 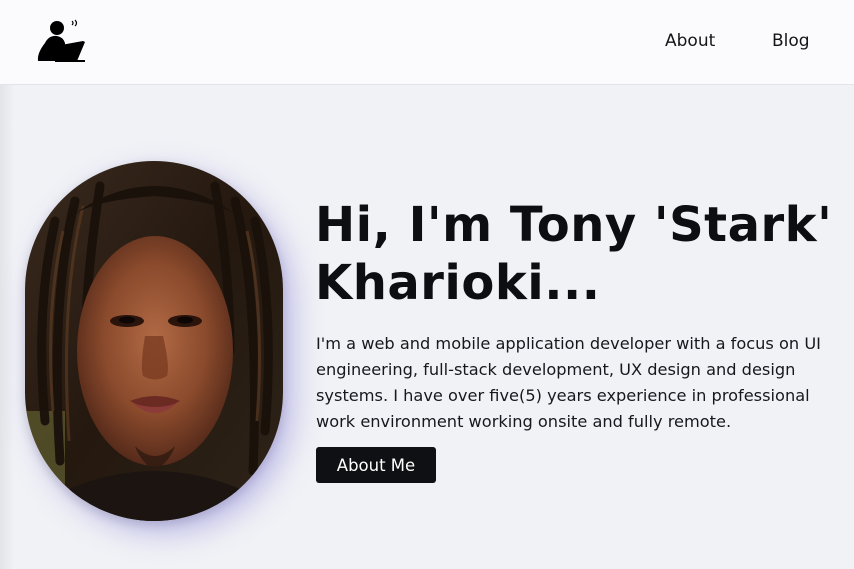 I want to click on left-edge-shade, so click(x=7, y=327).